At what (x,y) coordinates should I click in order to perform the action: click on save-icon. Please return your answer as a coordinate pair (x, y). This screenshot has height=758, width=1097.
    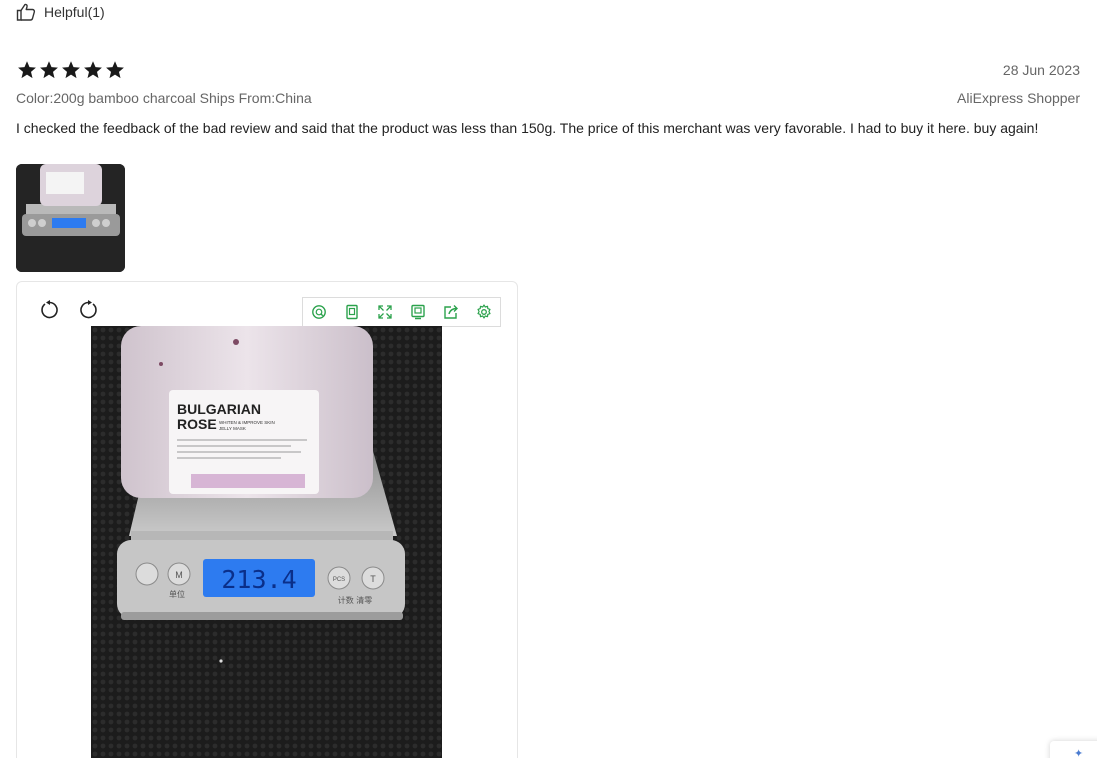
    Looking at the image, I should click on (417, 312).